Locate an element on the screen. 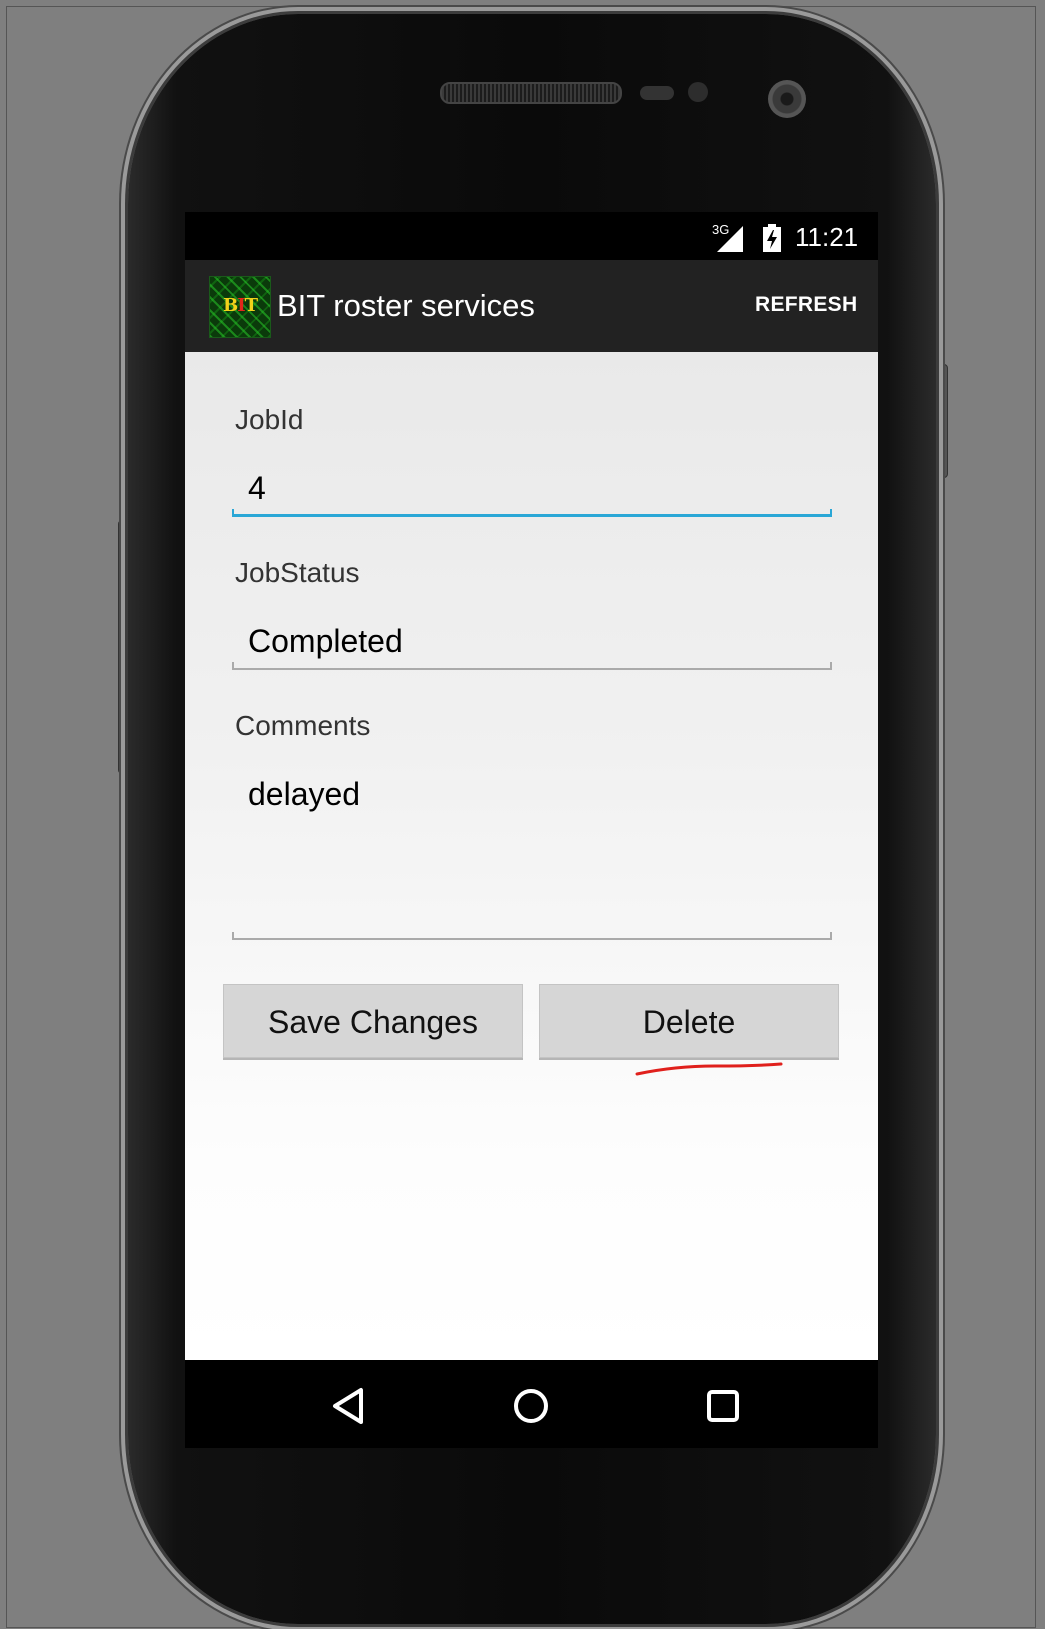 Image resolution: width=1045 pixels, height=1629 pixels. save-changes-button: Save Changes is located at coordinates (373, 1021).